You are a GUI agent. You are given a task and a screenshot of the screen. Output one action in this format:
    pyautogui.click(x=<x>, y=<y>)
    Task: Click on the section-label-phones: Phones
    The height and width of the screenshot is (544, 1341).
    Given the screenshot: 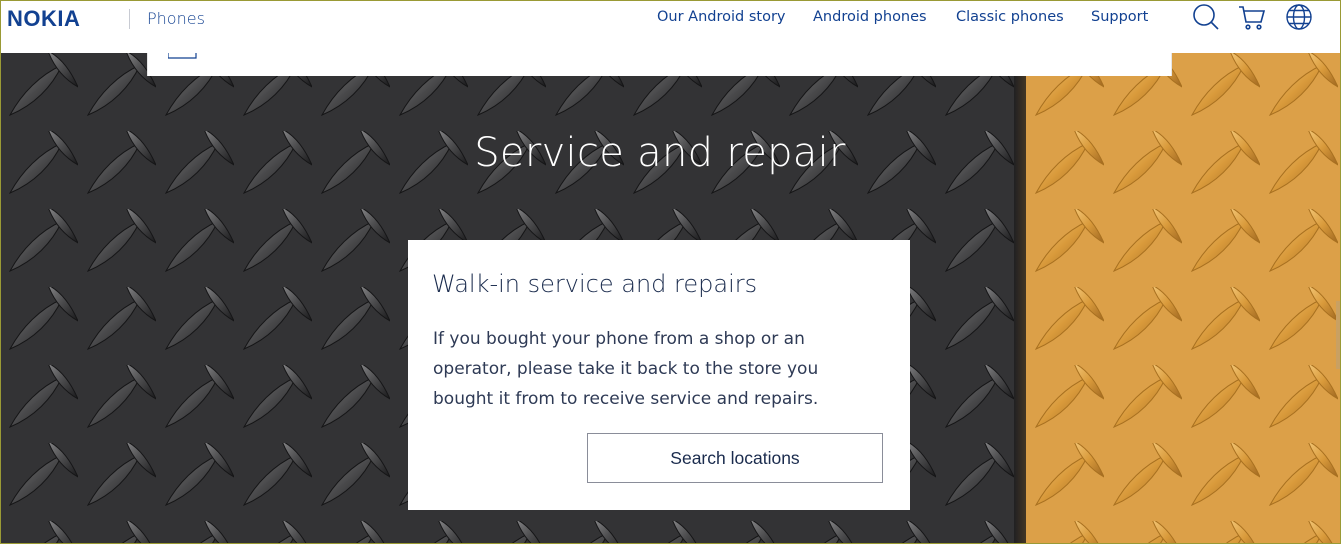 What is the action you would take?
    pyautogui.click(x=176, y=18)
    